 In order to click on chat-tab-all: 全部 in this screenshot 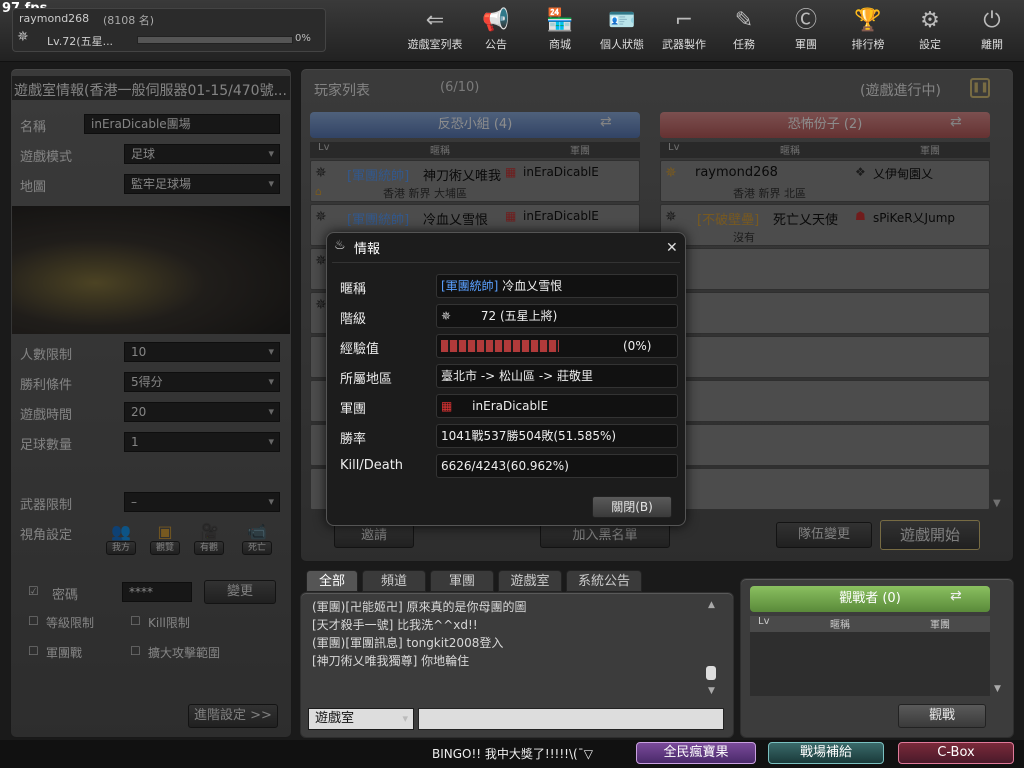, I will do `click(332, 581)`.